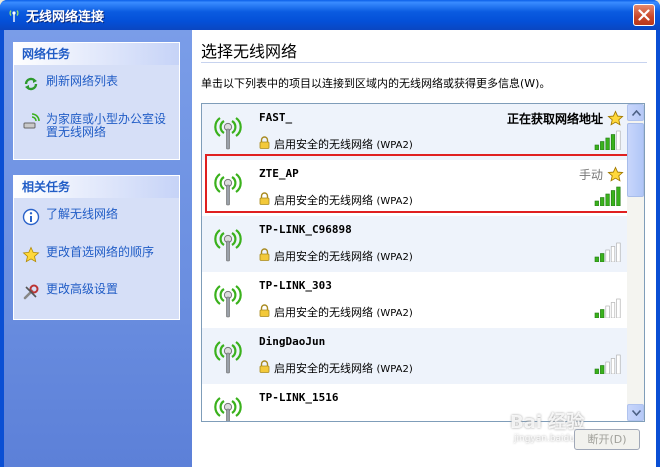 This screenshot has width=660, height=467. Describe the element at coordinates (554, 119) in the screenshot. I see `network-status: 正在获取网络地址` at that location.